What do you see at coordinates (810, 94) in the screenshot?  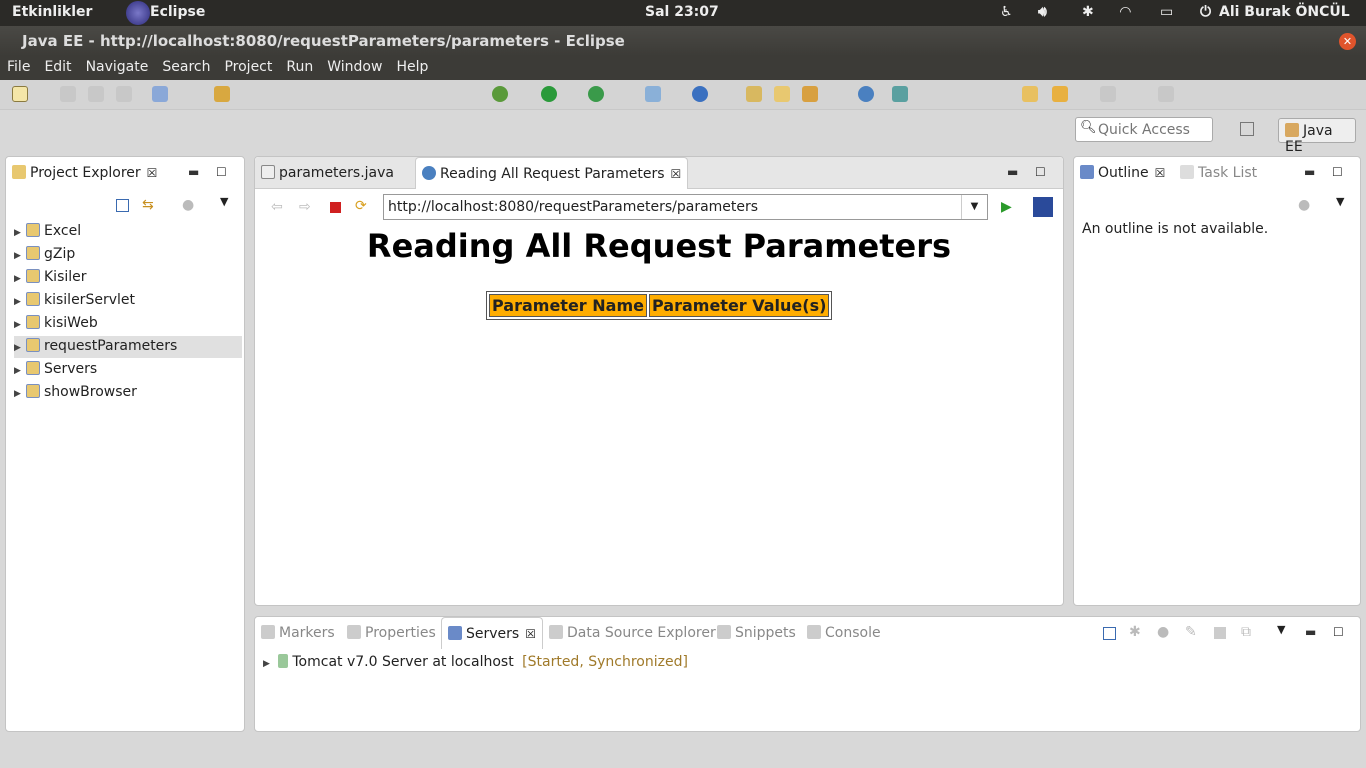 I see `search-tool-icon` at bounding box center [810, 94].